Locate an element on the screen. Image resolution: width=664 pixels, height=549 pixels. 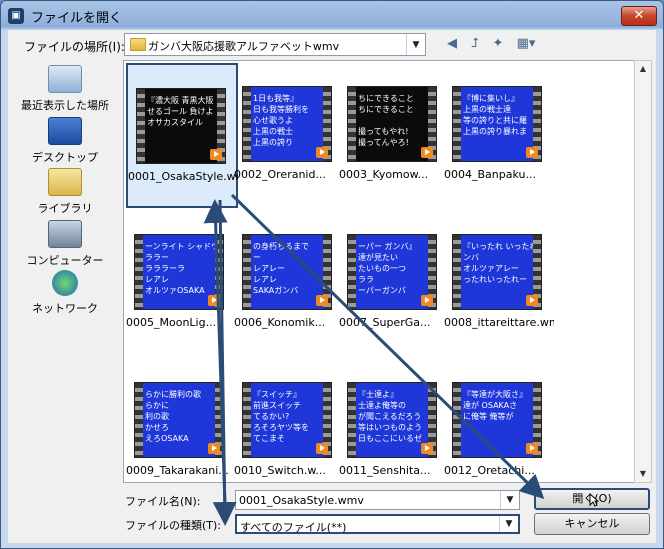
video-thumbnail: 『いったれ いったれ ンバ オルツァアレー ったれいったれー is located at coordinates (497, 272).